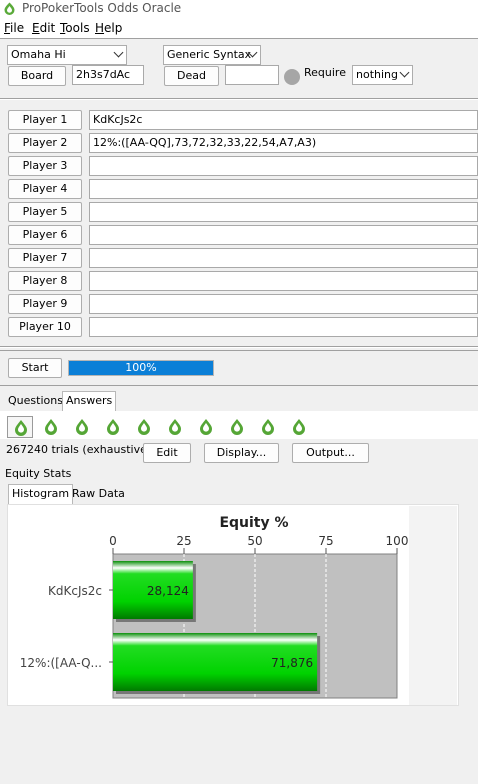 Image resolution: width=478 pixels, height=784 pixels. Describe the element at coordinates (45, 258) in the screenshot. I see `player-7-button: Player 7` at that location.